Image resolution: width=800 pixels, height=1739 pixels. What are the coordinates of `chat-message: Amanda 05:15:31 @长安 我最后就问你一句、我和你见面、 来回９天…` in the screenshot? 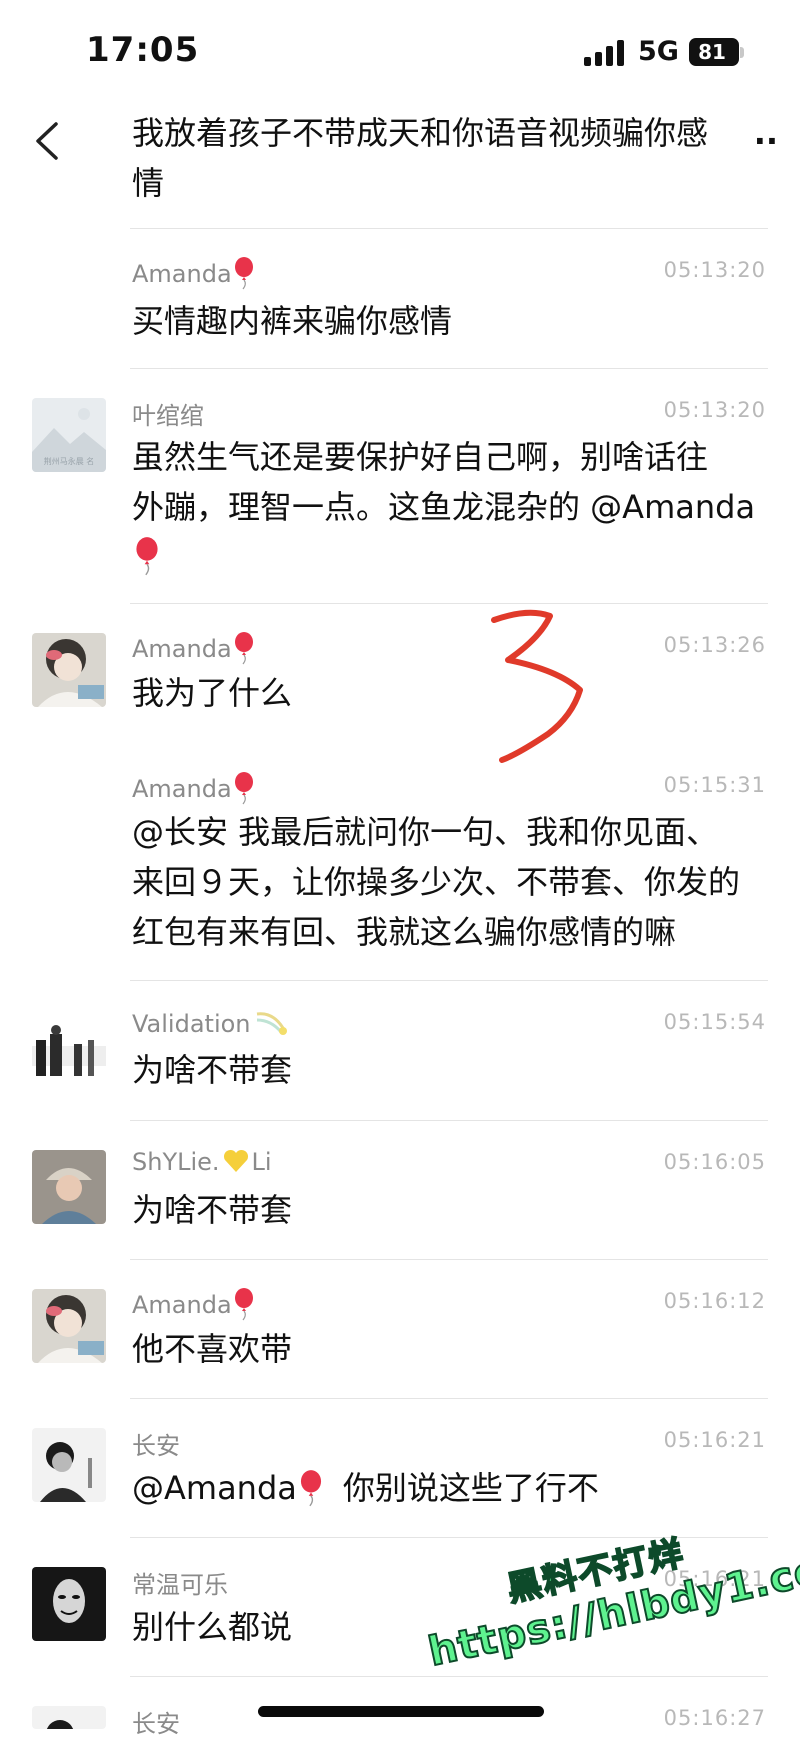 It's located at (400, 861).